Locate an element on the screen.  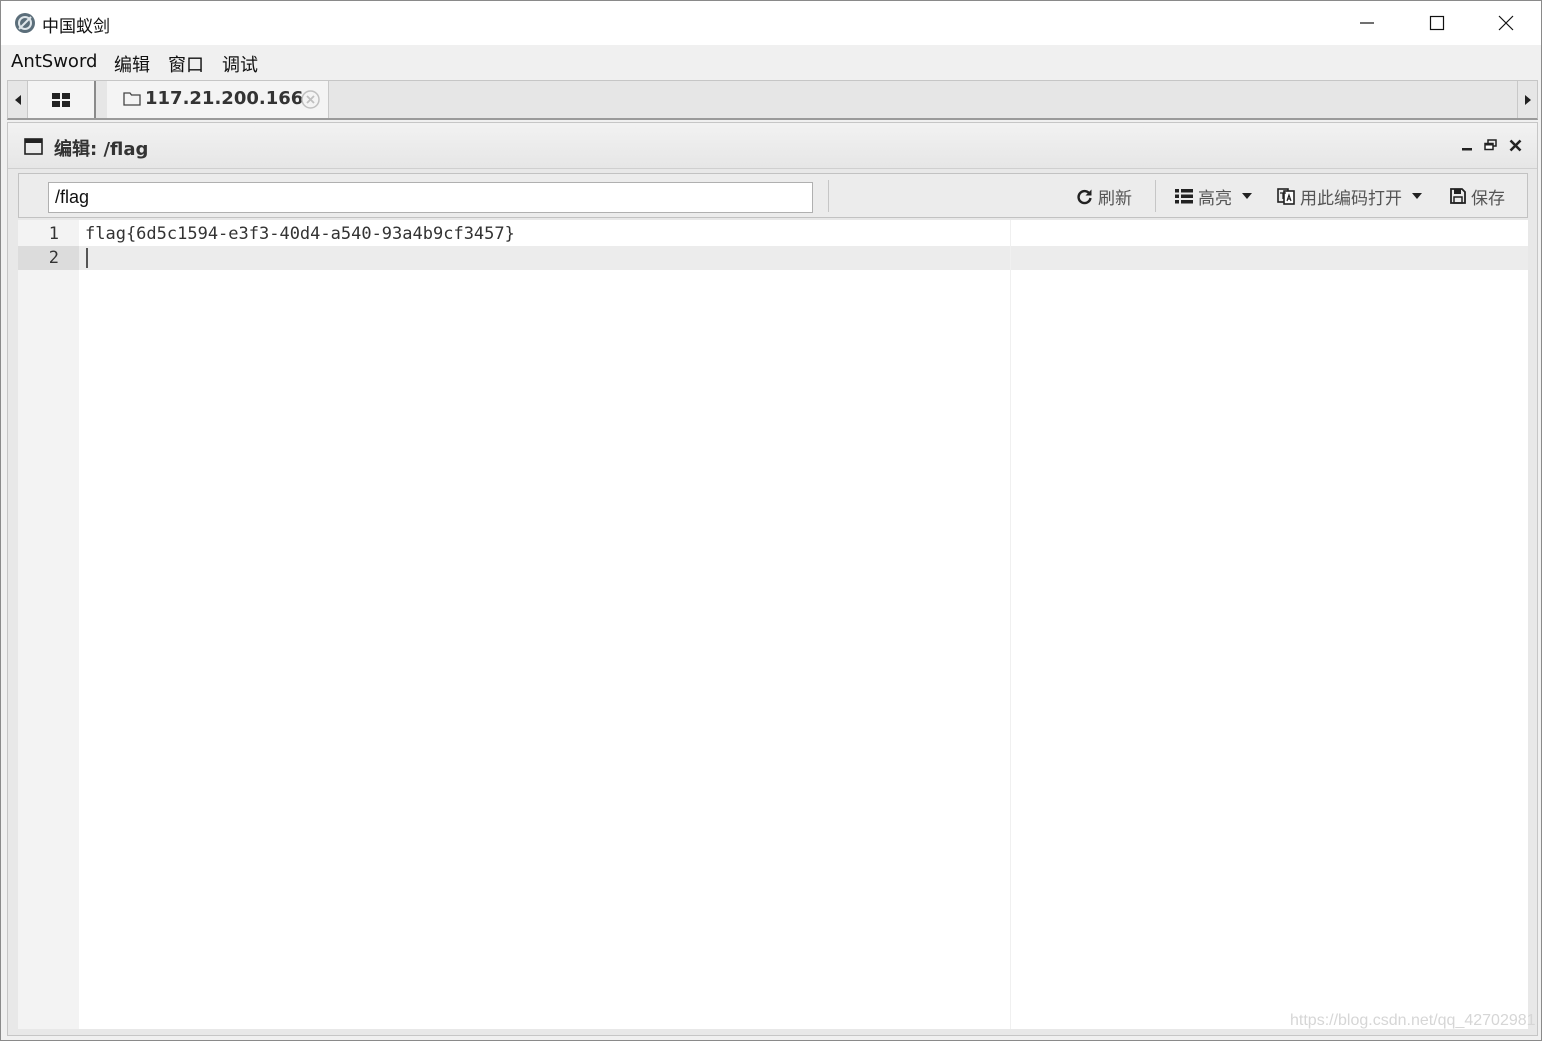
editor-toolbar: 刷新 高亮 用此编码打开 is located at coordinates (773, 195).